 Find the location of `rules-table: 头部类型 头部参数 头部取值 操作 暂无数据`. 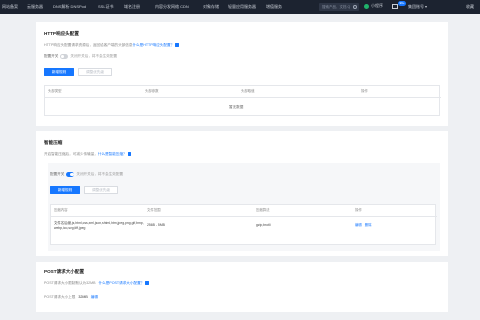

rules-table: 头部类型 头部参数 头部取值 操作 暂无数据 is located at coordinates (242, 100).